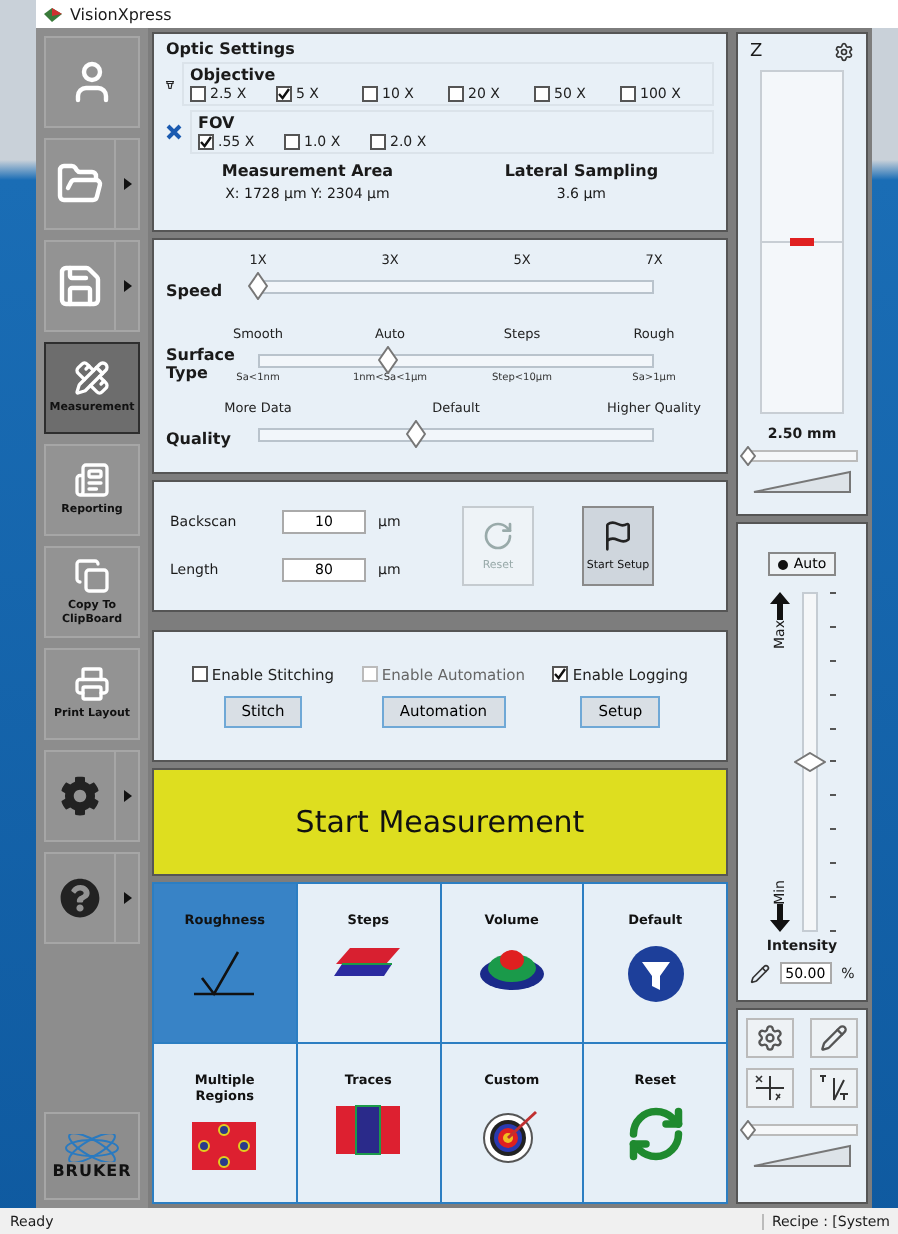  Describe the element at coordinates (498, 536) in the screenshot. I see `rotate-arrow-icon` at that location.